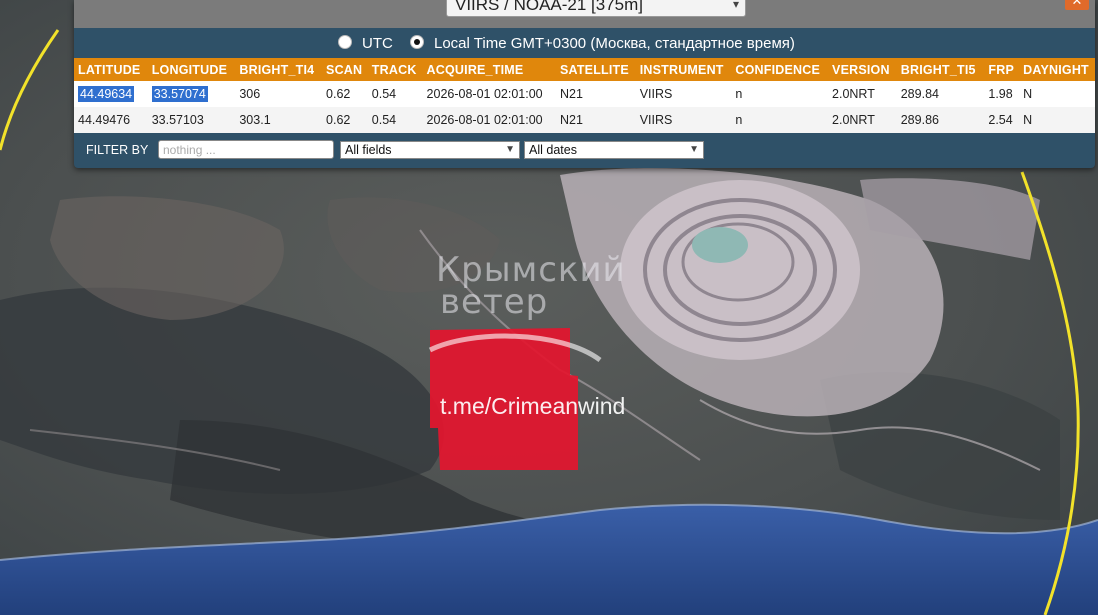  I want to click on watermark-line2: ветер, so click(494, 302).